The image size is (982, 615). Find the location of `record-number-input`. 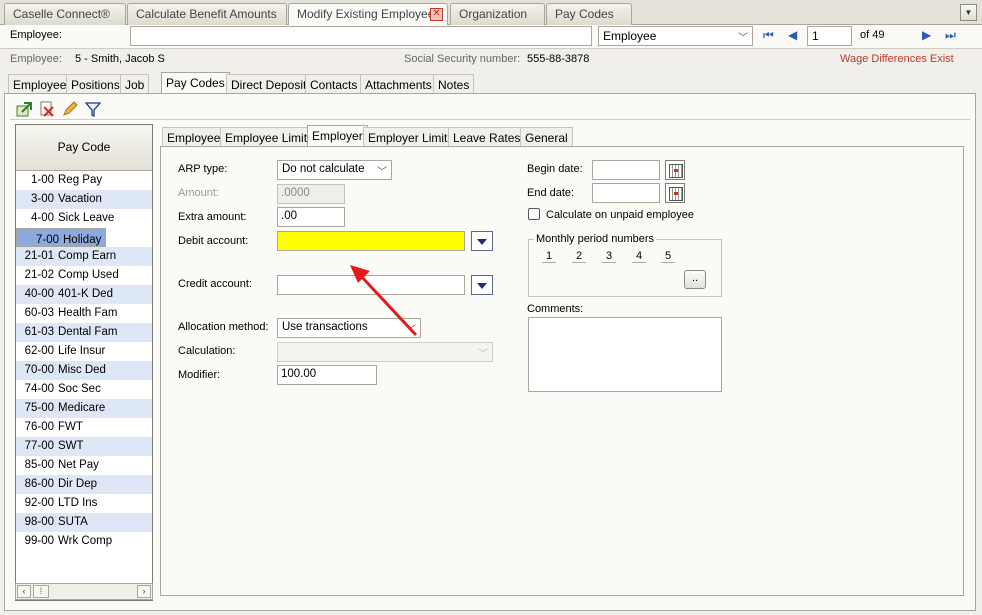

record-number-input is located at coordinates (829, 36).